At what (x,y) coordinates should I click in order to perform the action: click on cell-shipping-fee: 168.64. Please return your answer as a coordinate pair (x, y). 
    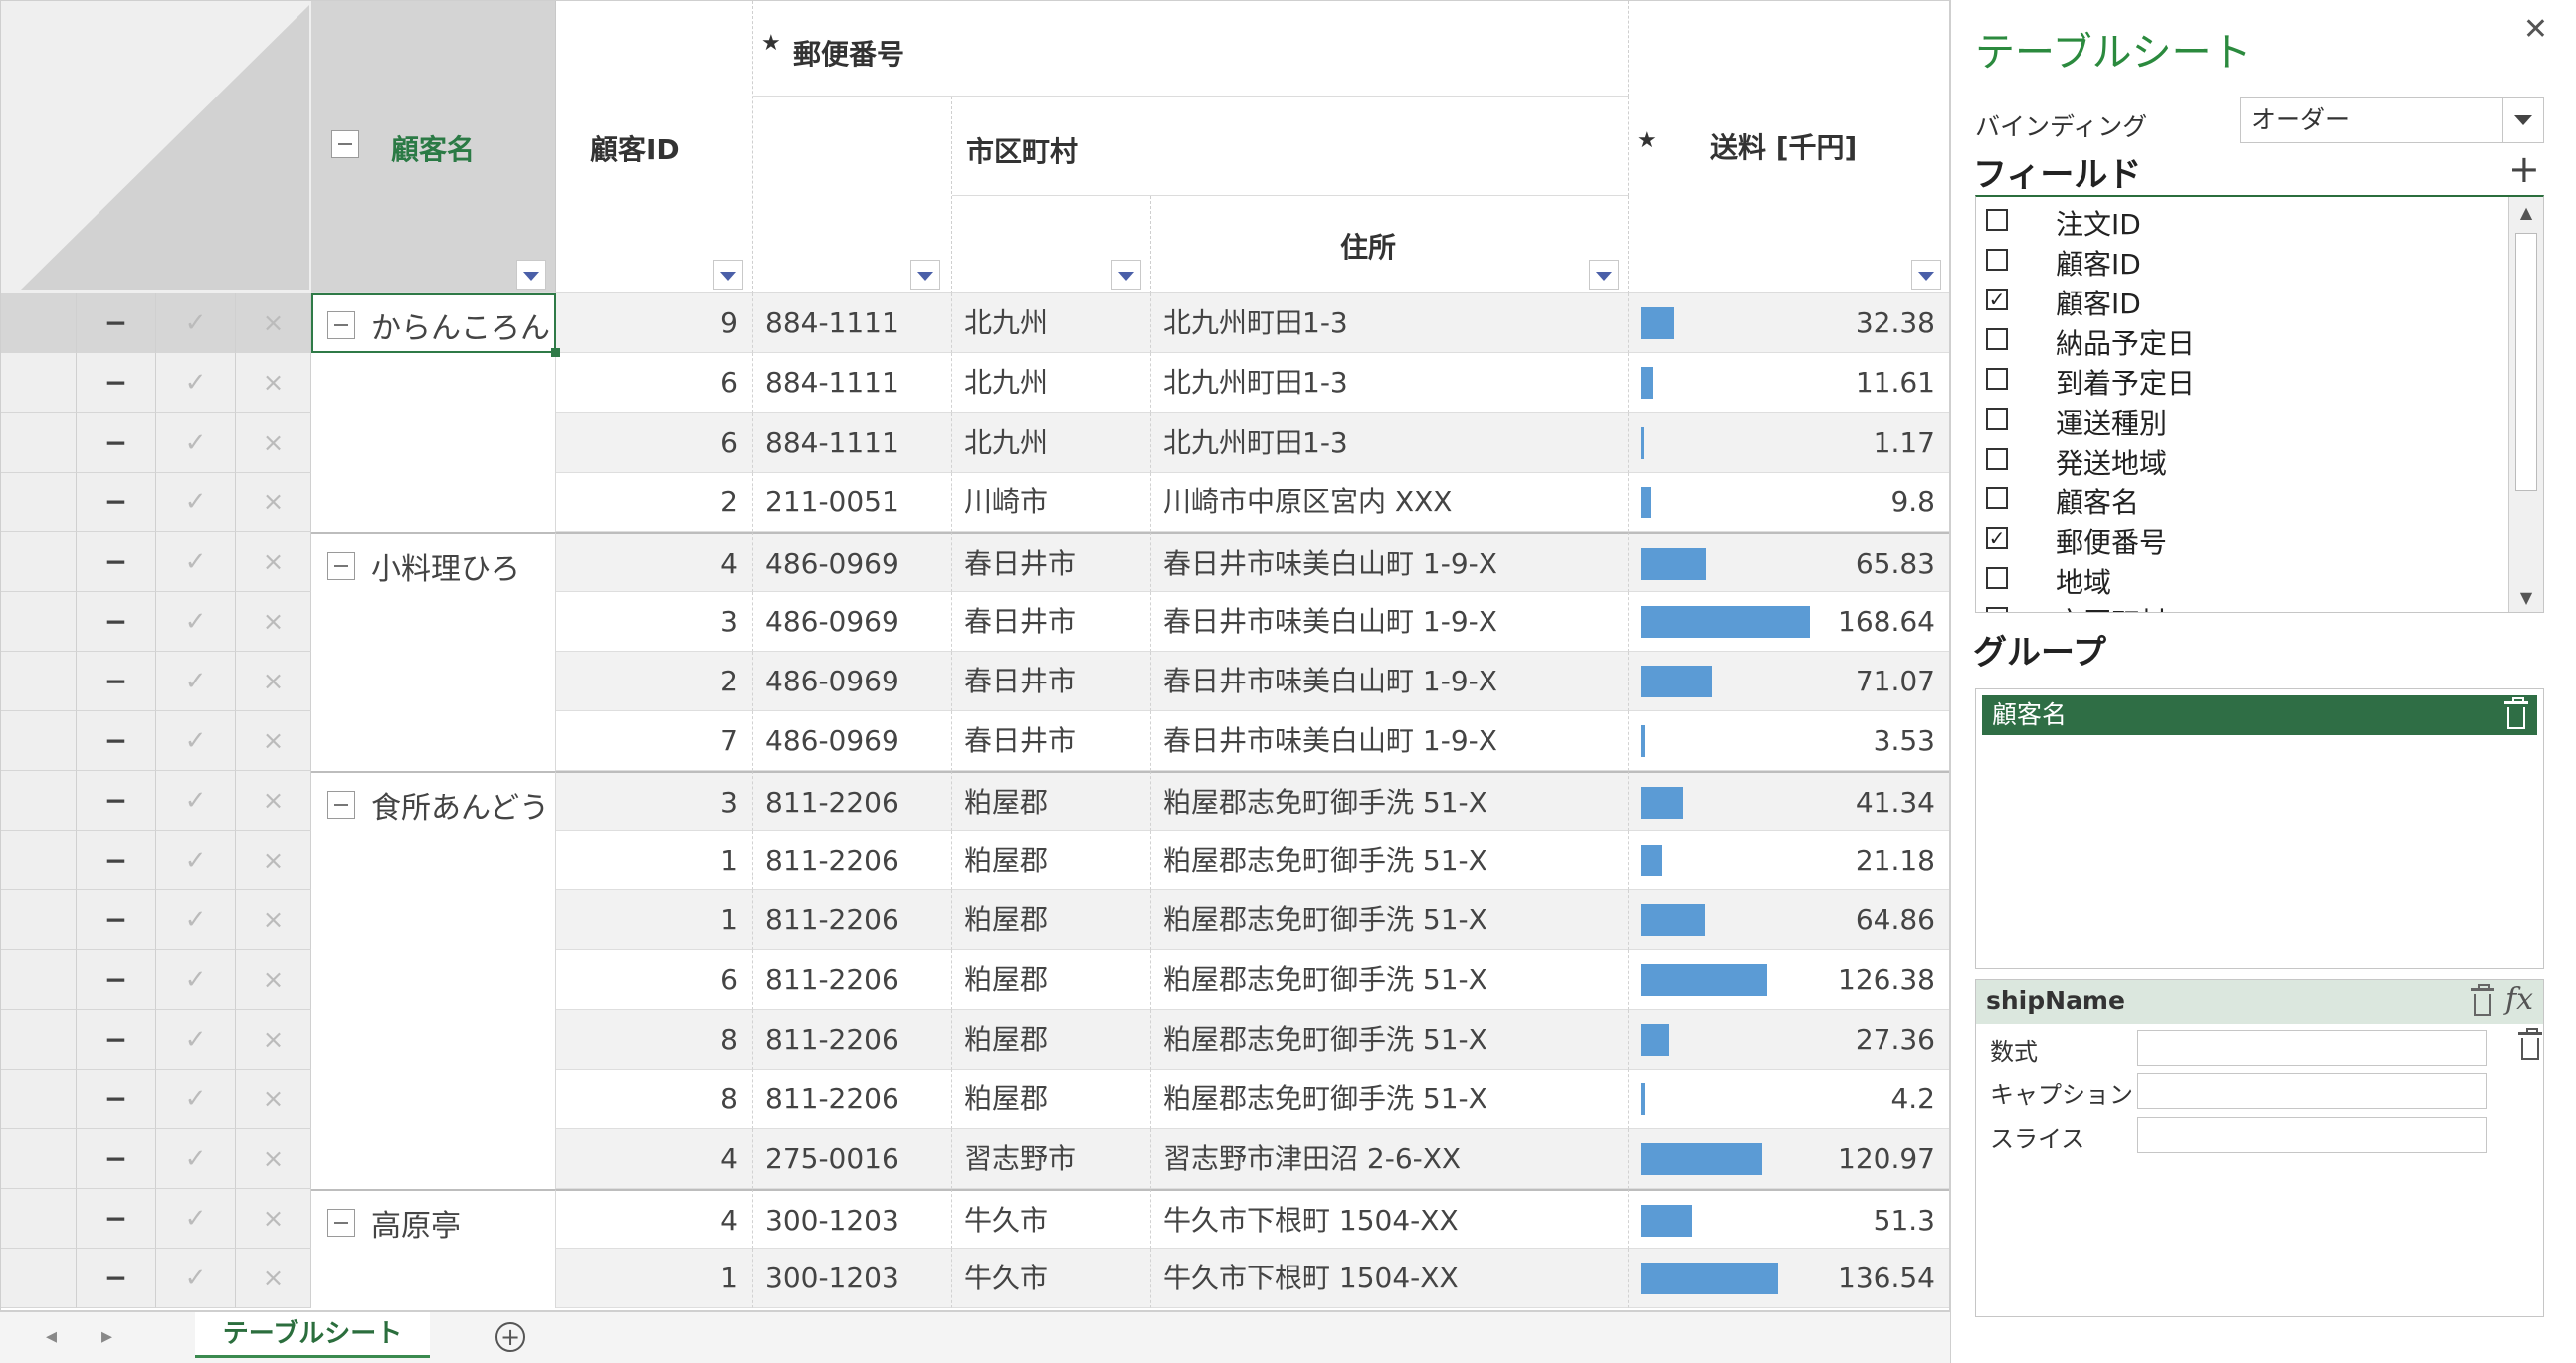
    Looking at the image, I should click on (1789, 622).